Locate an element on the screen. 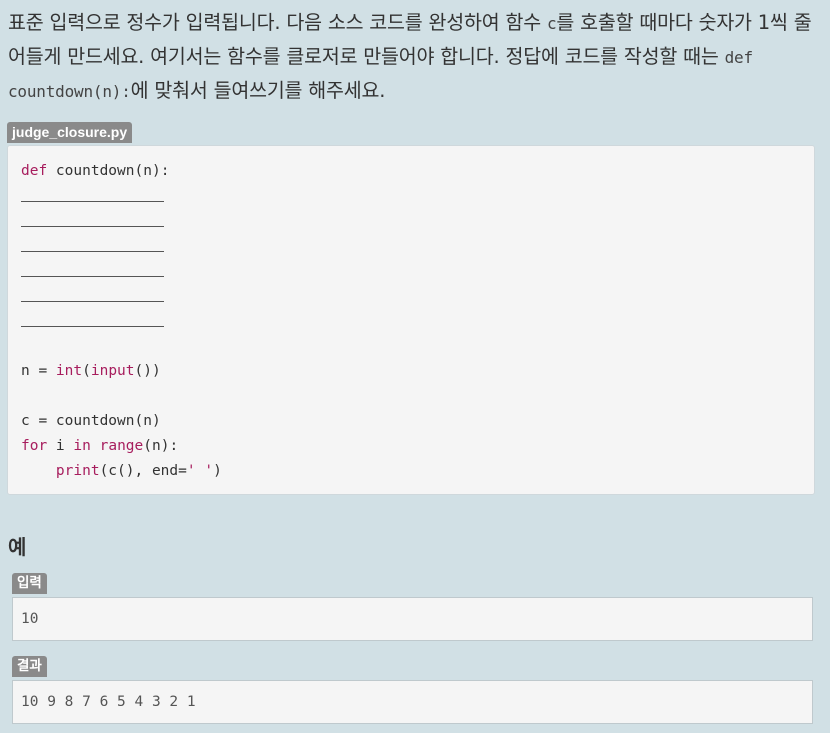  code-filename-tag: judge_closure.py is located at coordinates (70, 132).